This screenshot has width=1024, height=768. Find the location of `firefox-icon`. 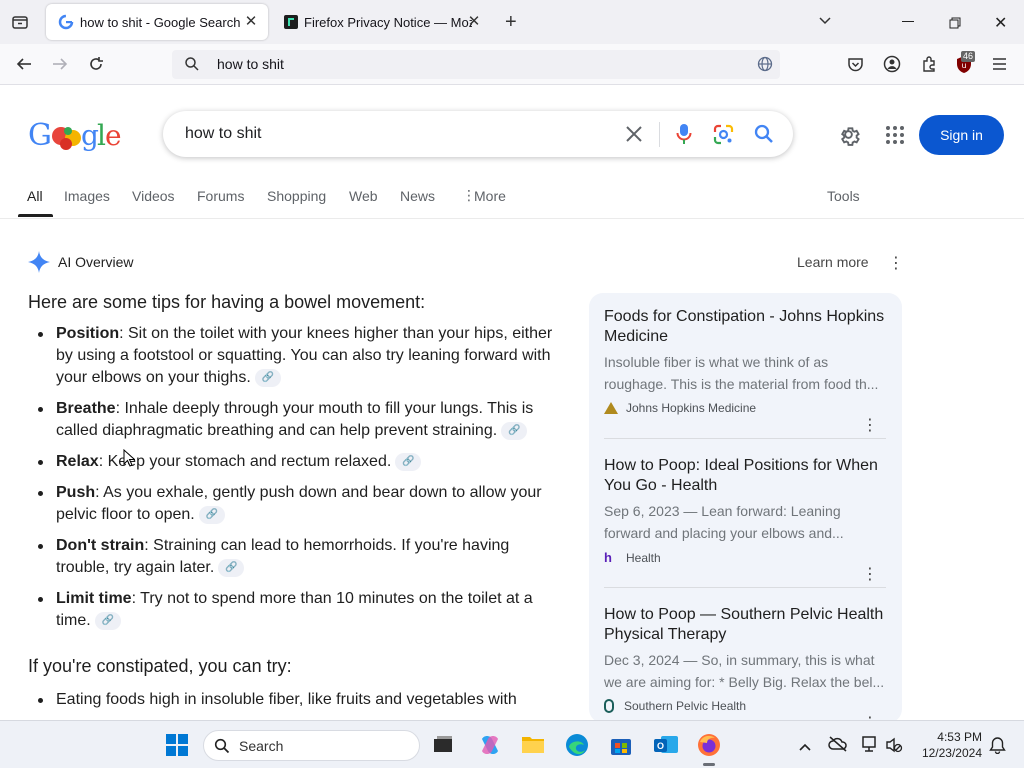

firefox-icon is located at coordinates (709, 745).